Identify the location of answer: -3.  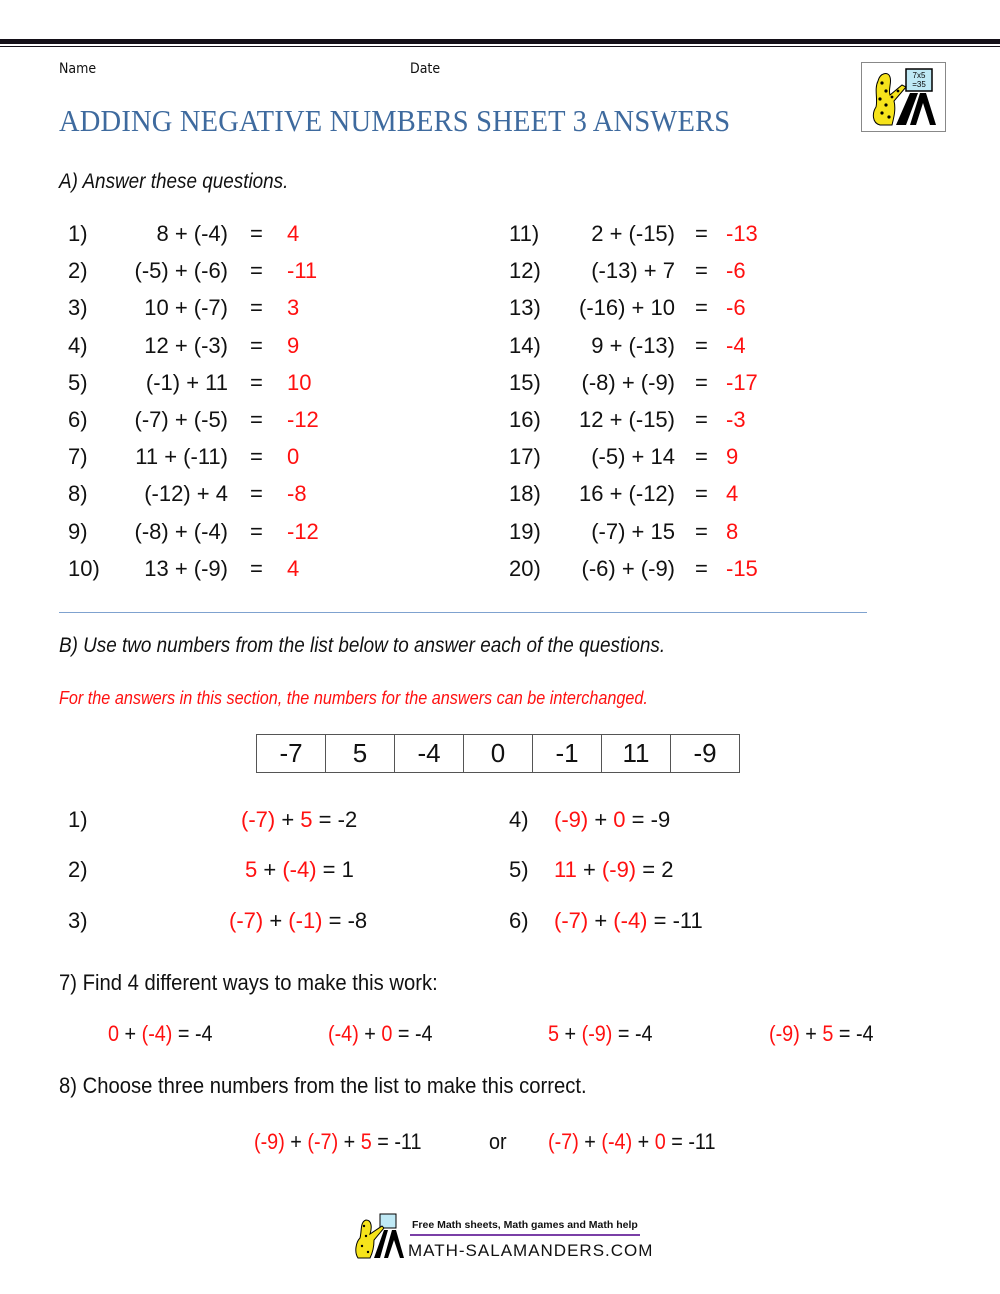
(736, 419).